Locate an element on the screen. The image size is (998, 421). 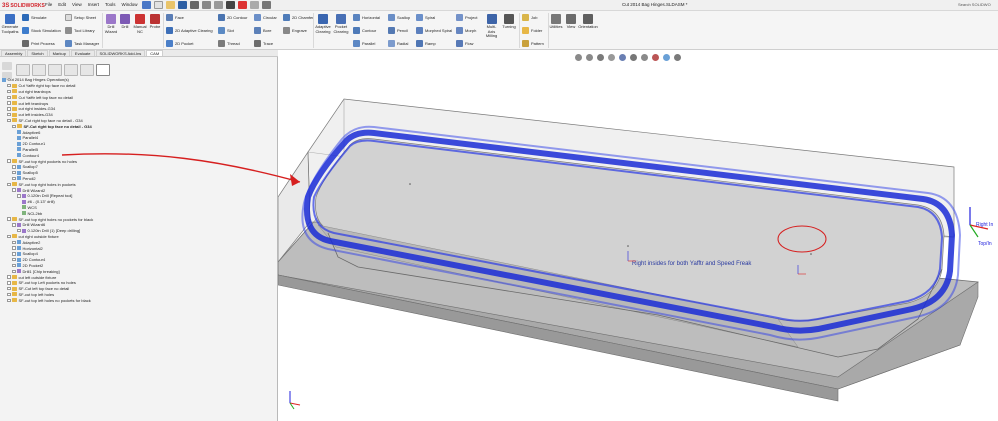
task-manager-button: Task Manager is located at coordinates (82, 43).